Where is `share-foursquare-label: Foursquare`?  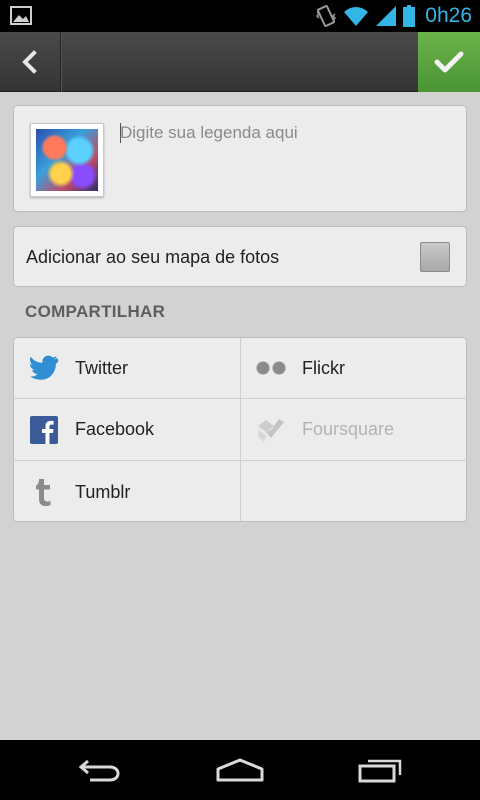
share-foursquare-label: Foursquare is located at coordinates (348, 429).